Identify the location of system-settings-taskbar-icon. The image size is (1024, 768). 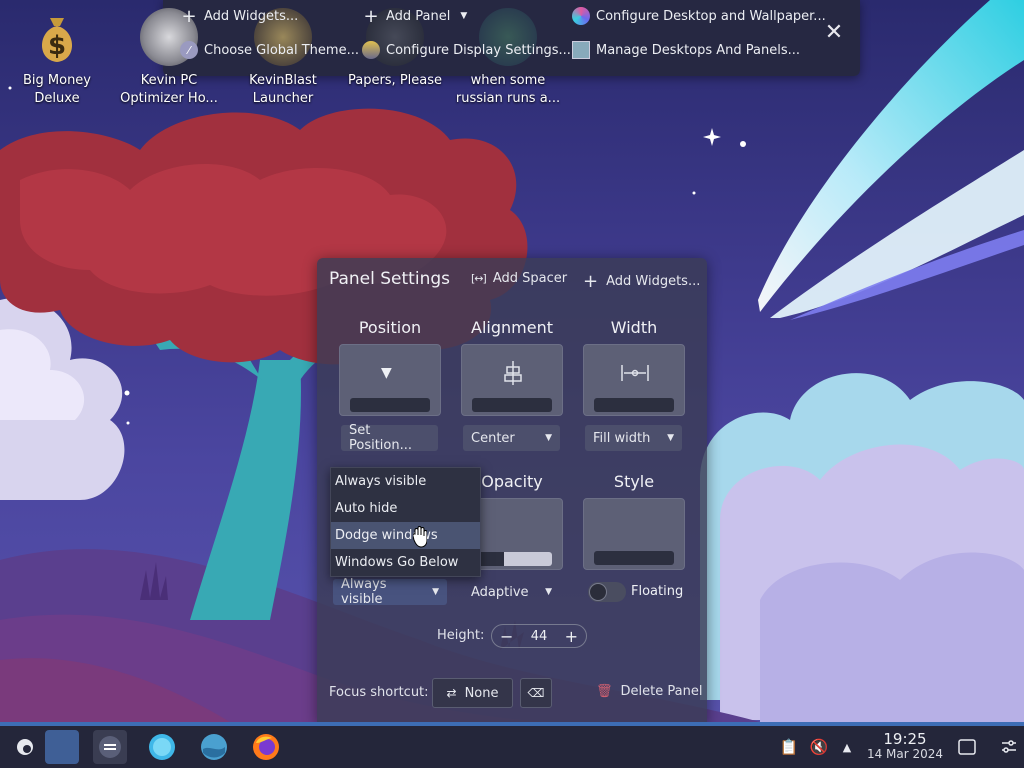
(110, 747).